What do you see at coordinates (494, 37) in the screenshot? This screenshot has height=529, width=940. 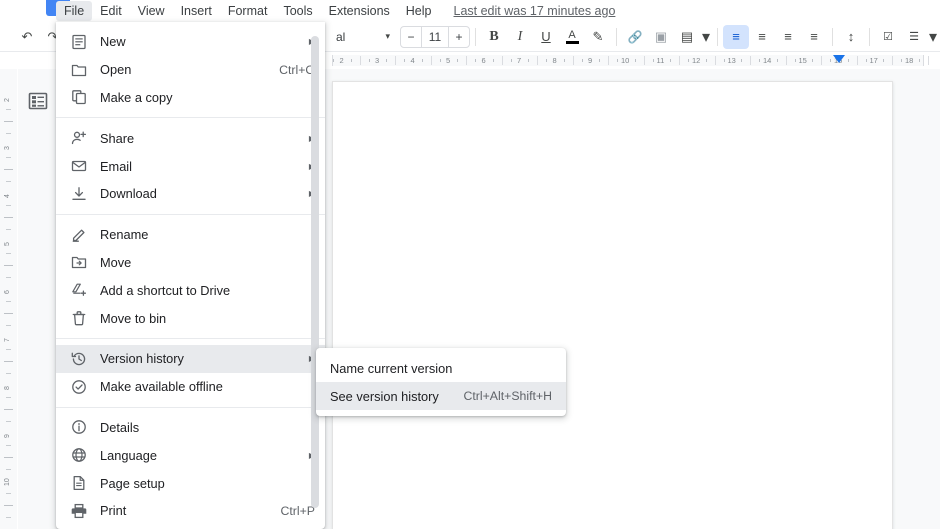 I see `bold-button: B` at bounding box center [494, 37].